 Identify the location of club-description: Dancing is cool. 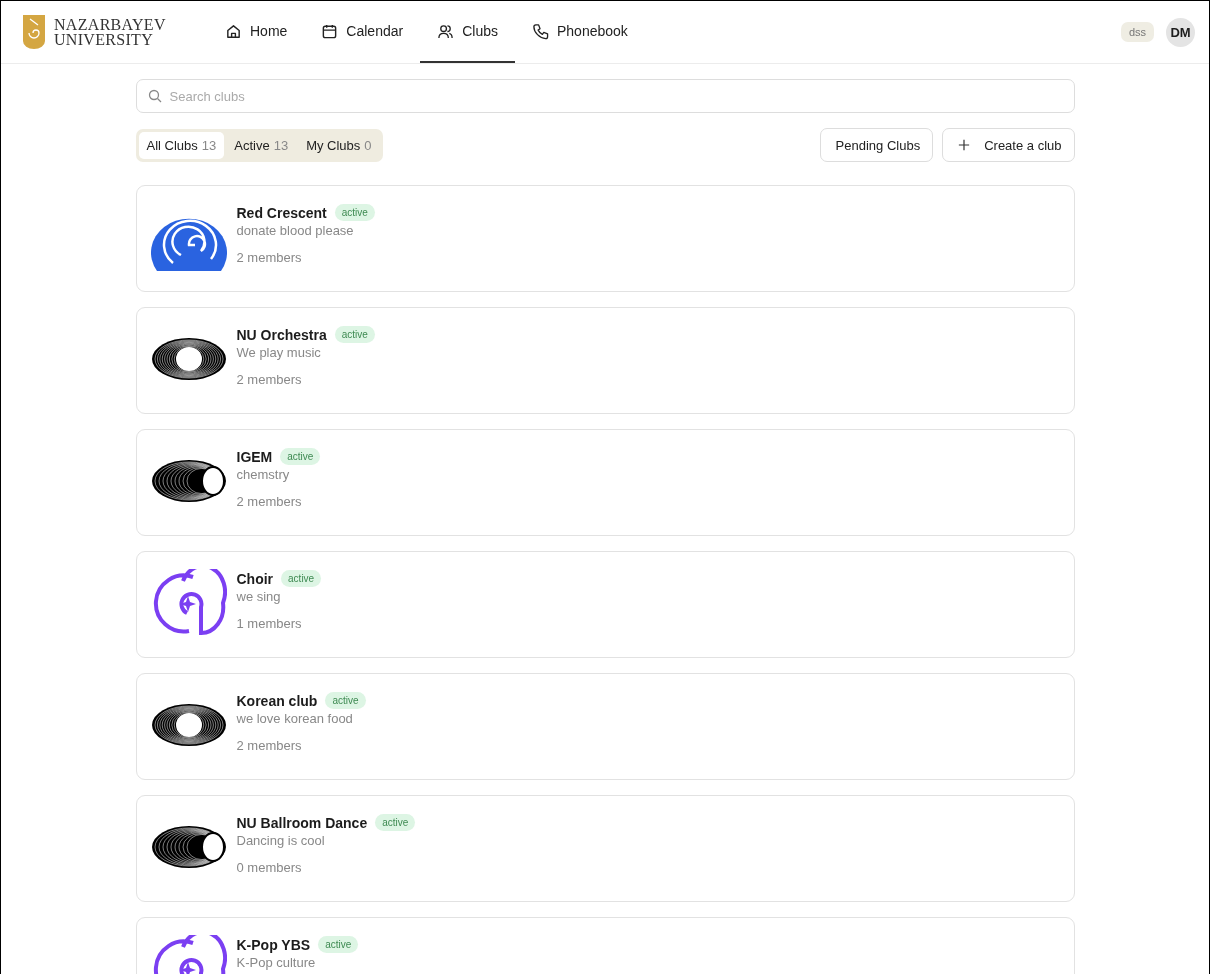
(281, 840).